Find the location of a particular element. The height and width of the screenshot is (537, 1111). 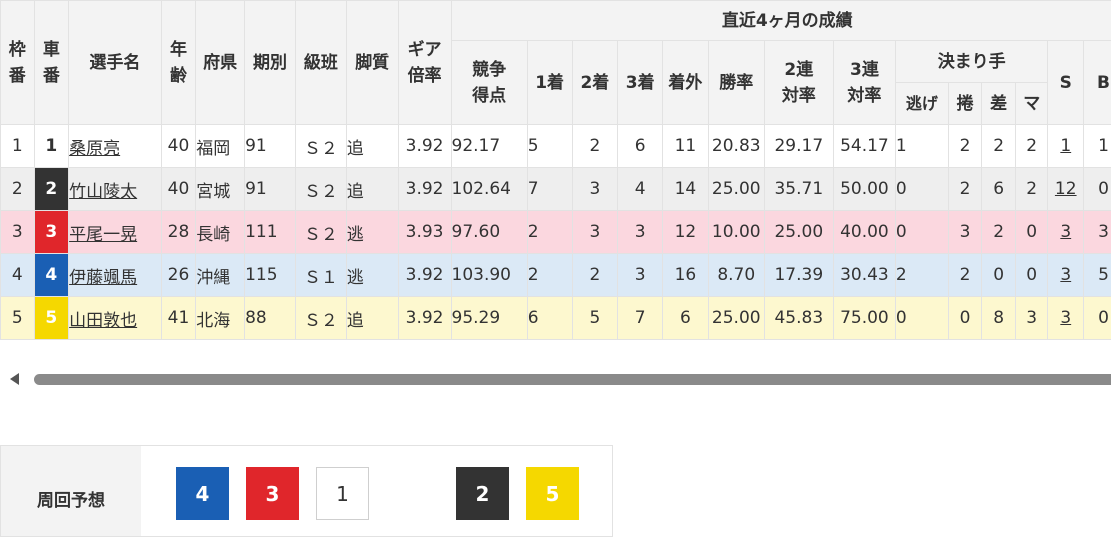

cell-car: 4 is located at coordinates (51, 275).